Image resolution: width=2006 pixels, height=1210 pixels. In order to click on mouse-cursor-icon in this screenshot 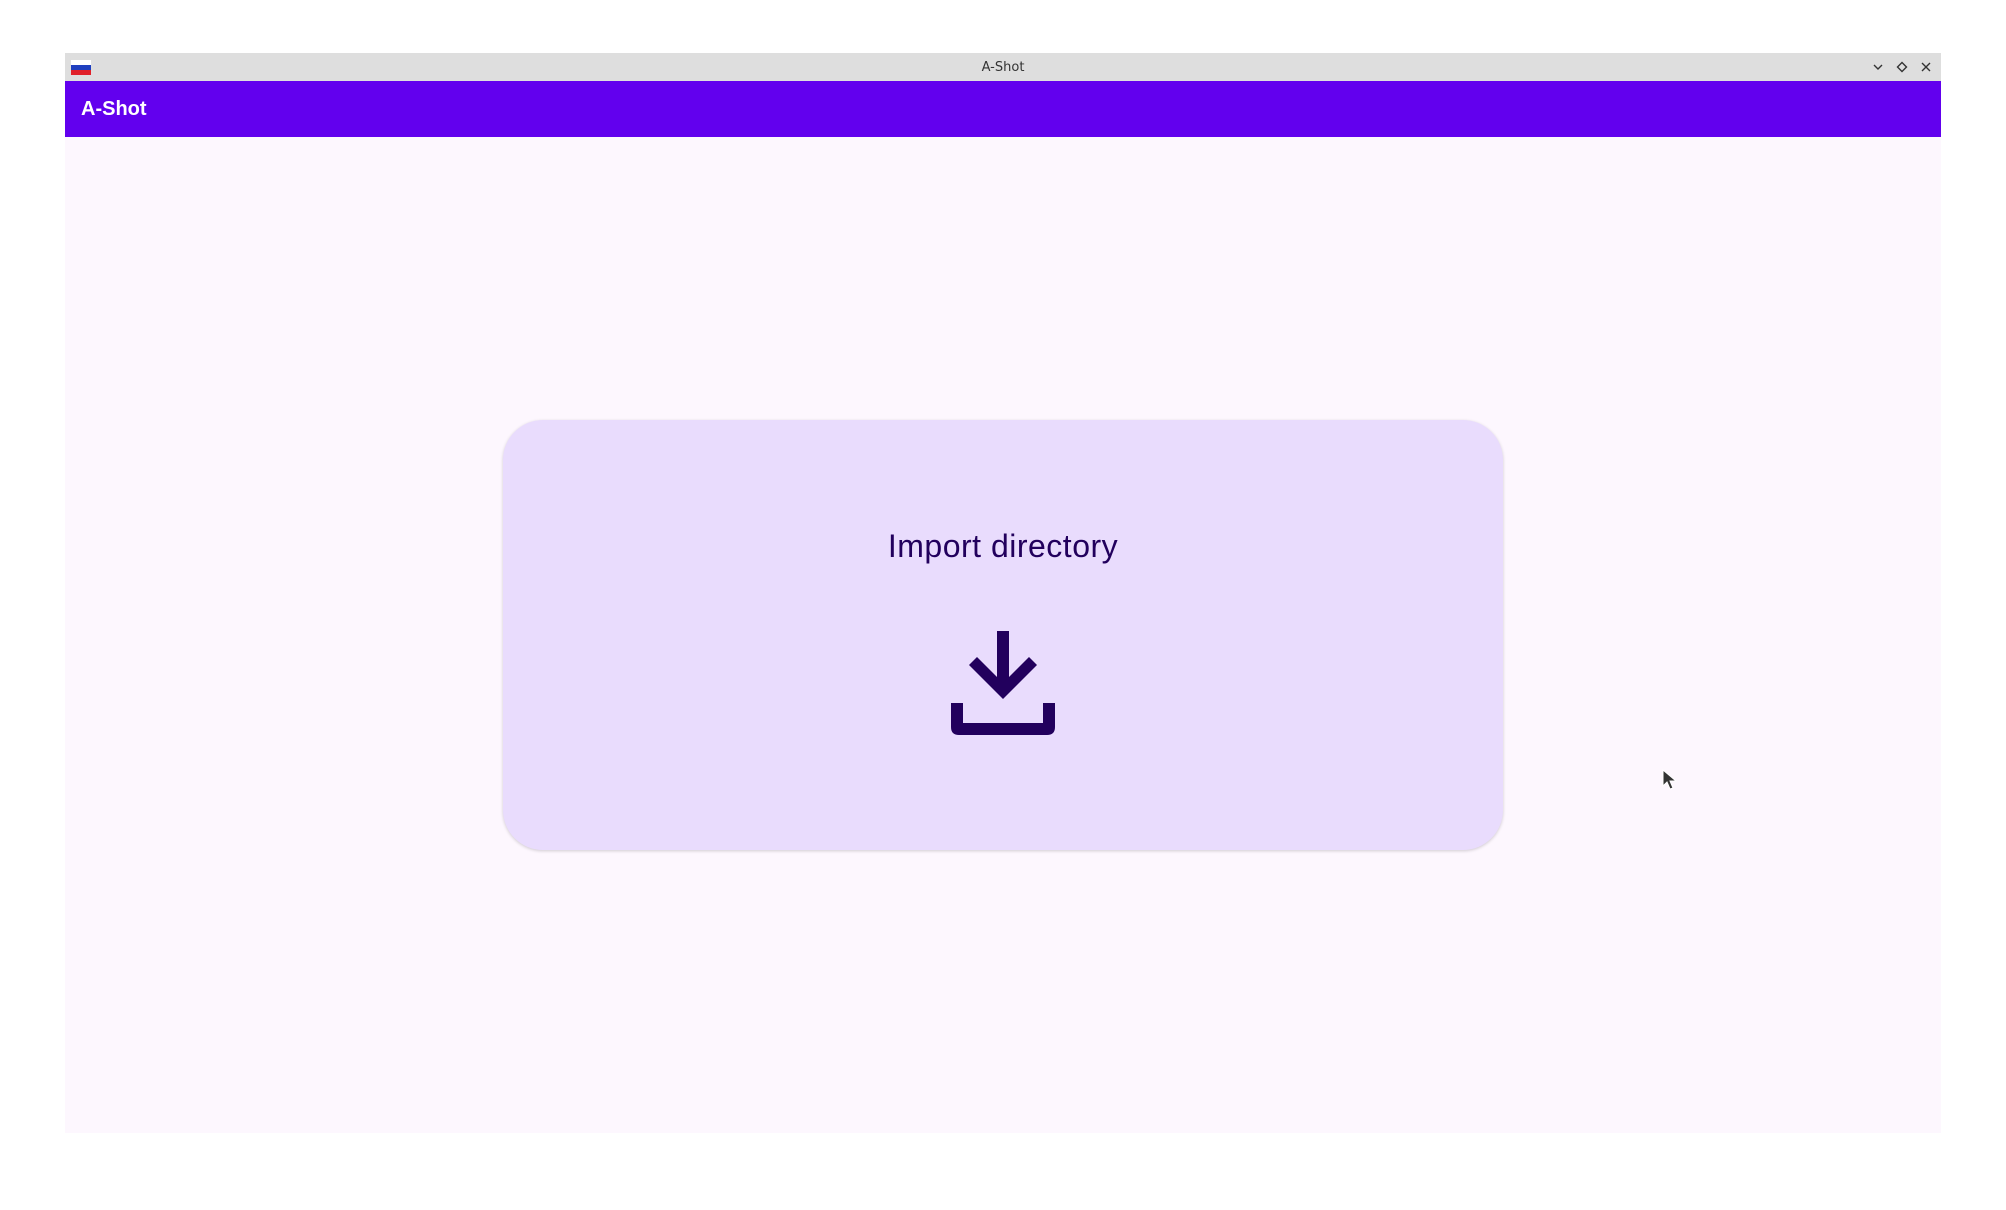, I will do `click(1670, 779)`.